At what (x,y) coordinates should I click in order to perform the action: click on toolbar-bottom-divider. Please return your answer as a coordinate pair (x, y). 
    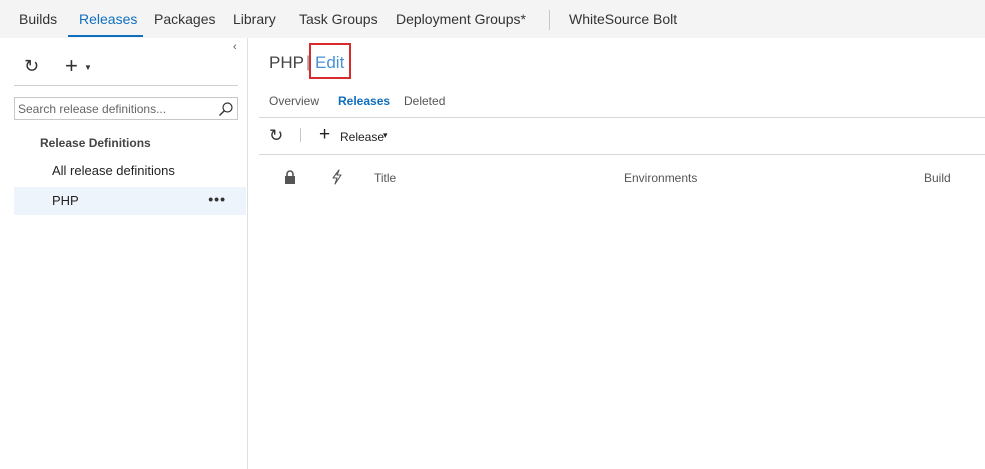
    Looking at the image, I should click on (622, 154).